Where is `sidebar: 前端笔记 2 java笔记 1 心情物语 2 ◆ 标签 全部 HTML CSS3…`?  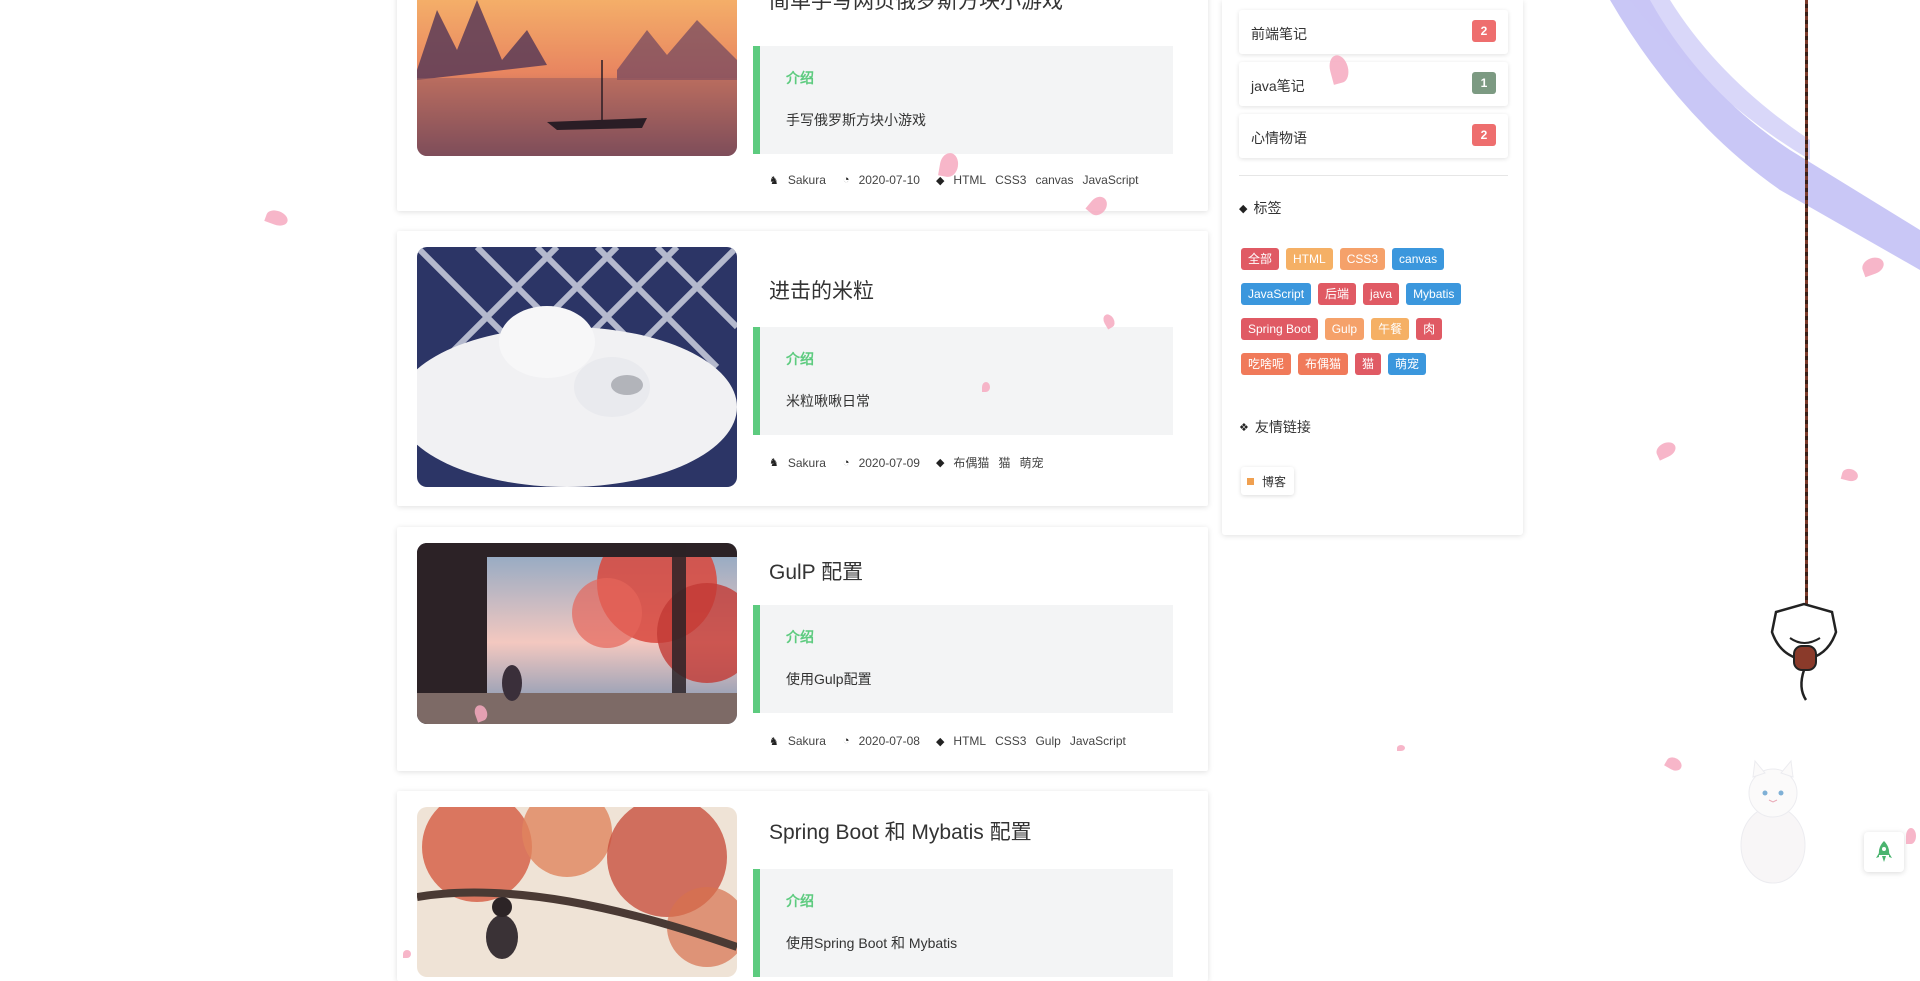 sidebar: 前端笔记 2 java笔记 1 心情物语 2 ◆ 标签 全部 HTML CSS3… is located at coordinates (1372, 267).